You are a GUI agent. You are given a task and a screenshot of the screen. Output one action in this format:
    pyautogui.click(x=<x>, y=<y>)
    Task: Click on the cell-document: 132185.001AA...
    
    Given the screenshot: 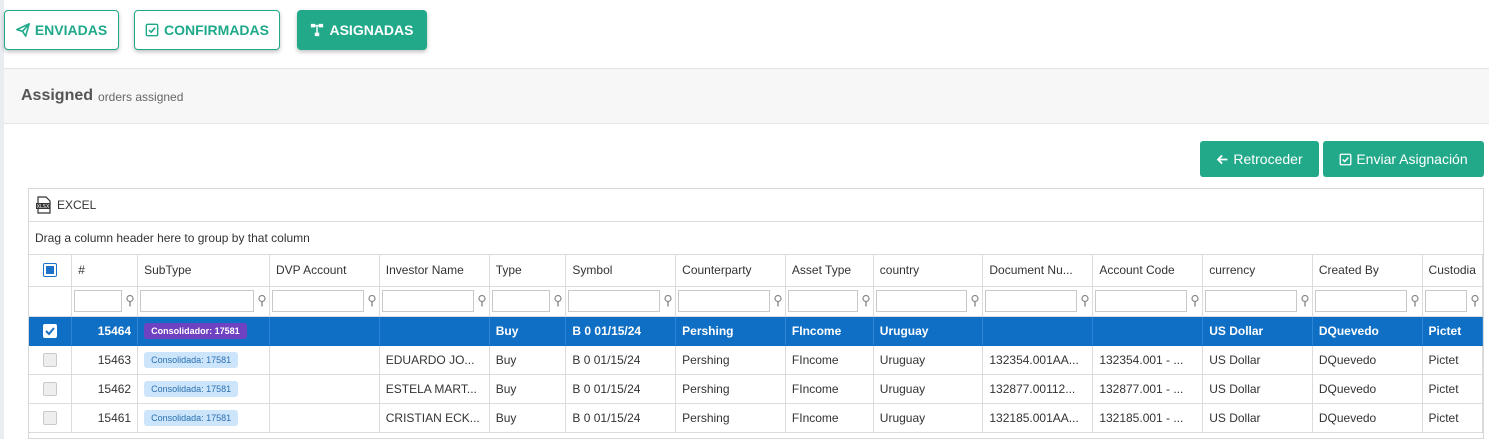 What is the action you would take?
    pyautogui.click(x=1038, y=418)
    